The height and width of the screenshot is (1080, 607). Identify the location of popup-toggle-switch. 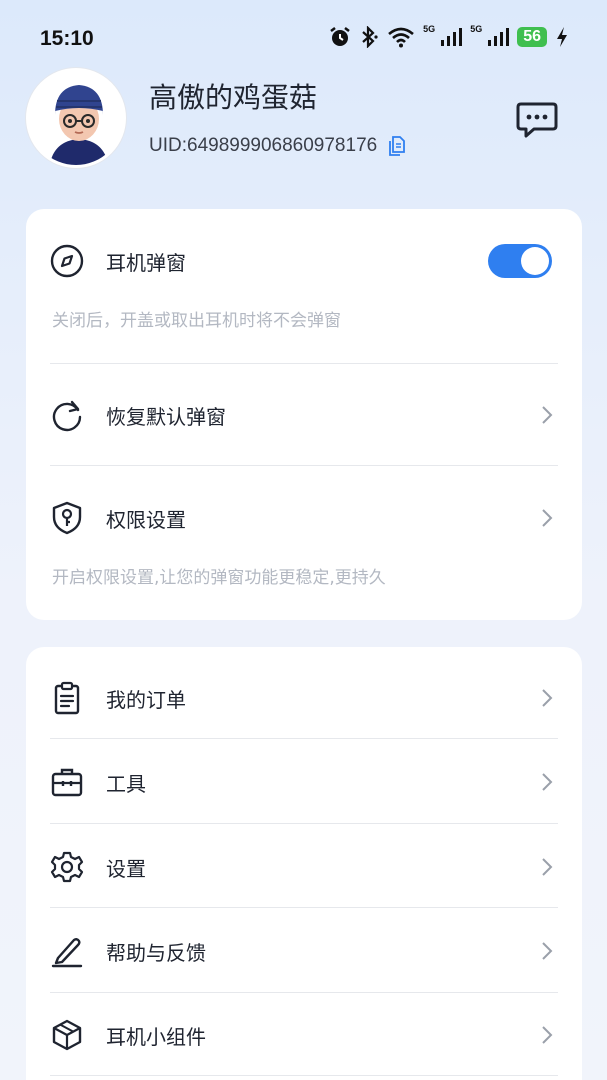
(520, 261).